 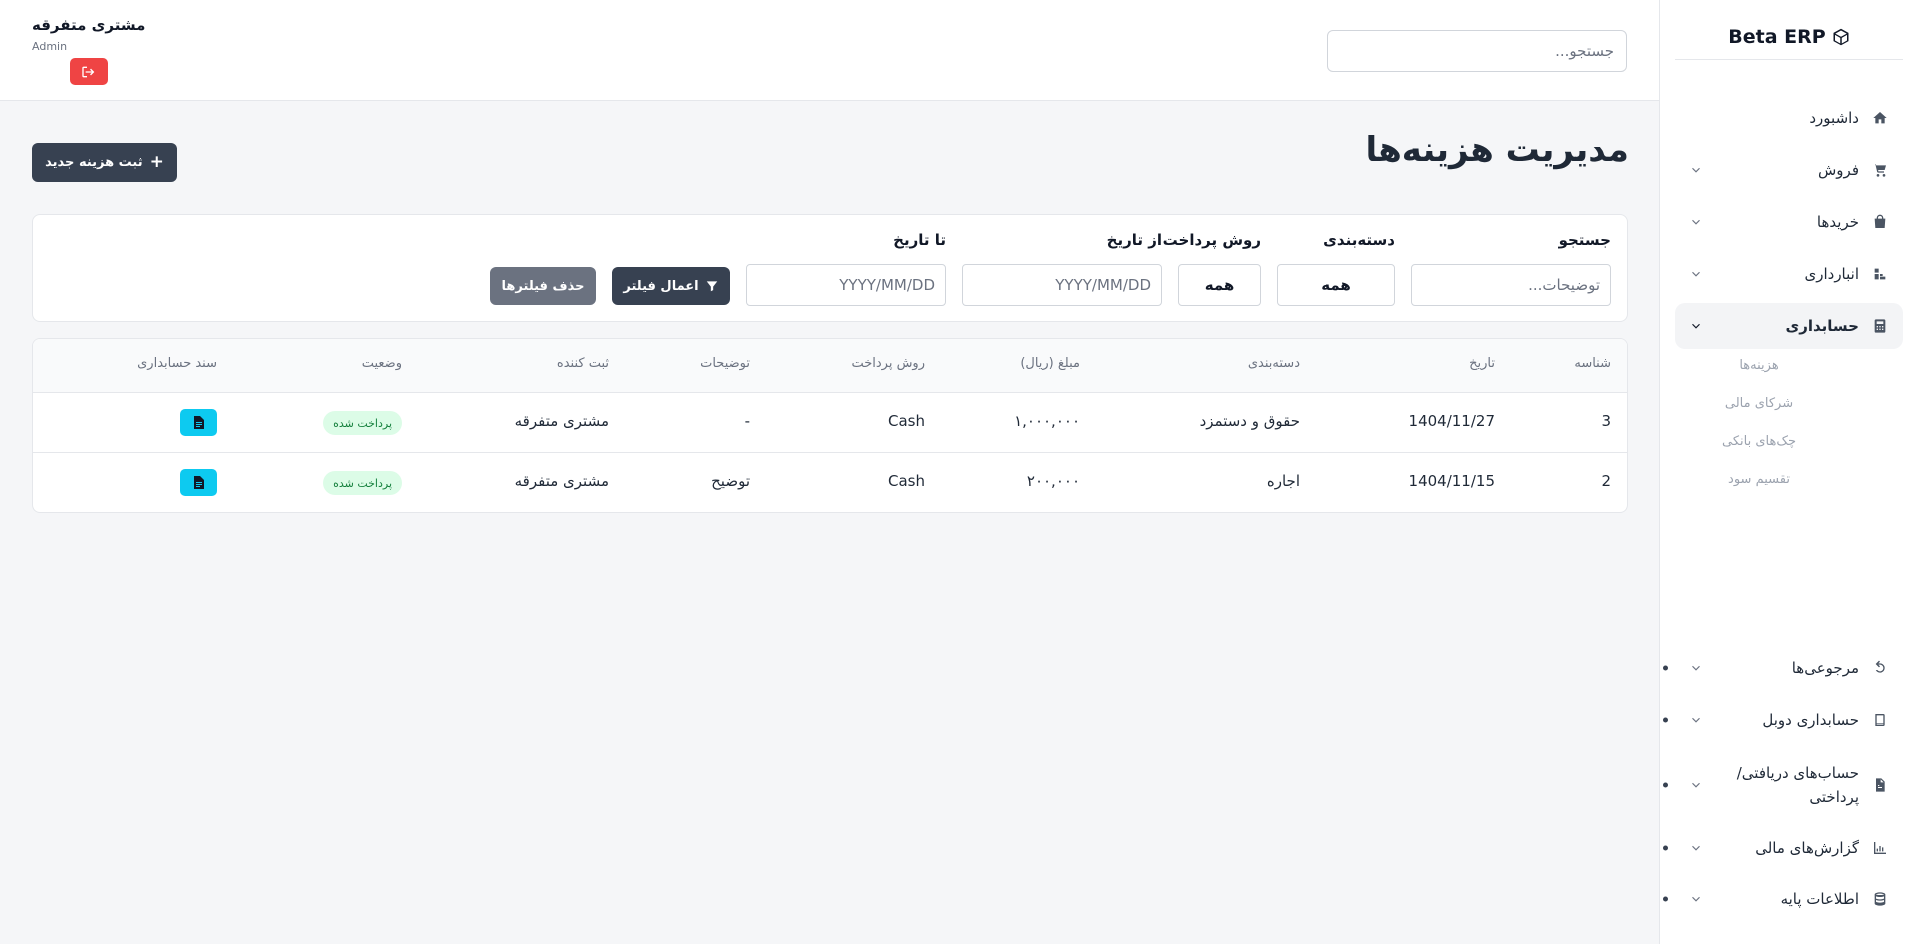 I want to click on document-icon, so click(x=198, y=482).